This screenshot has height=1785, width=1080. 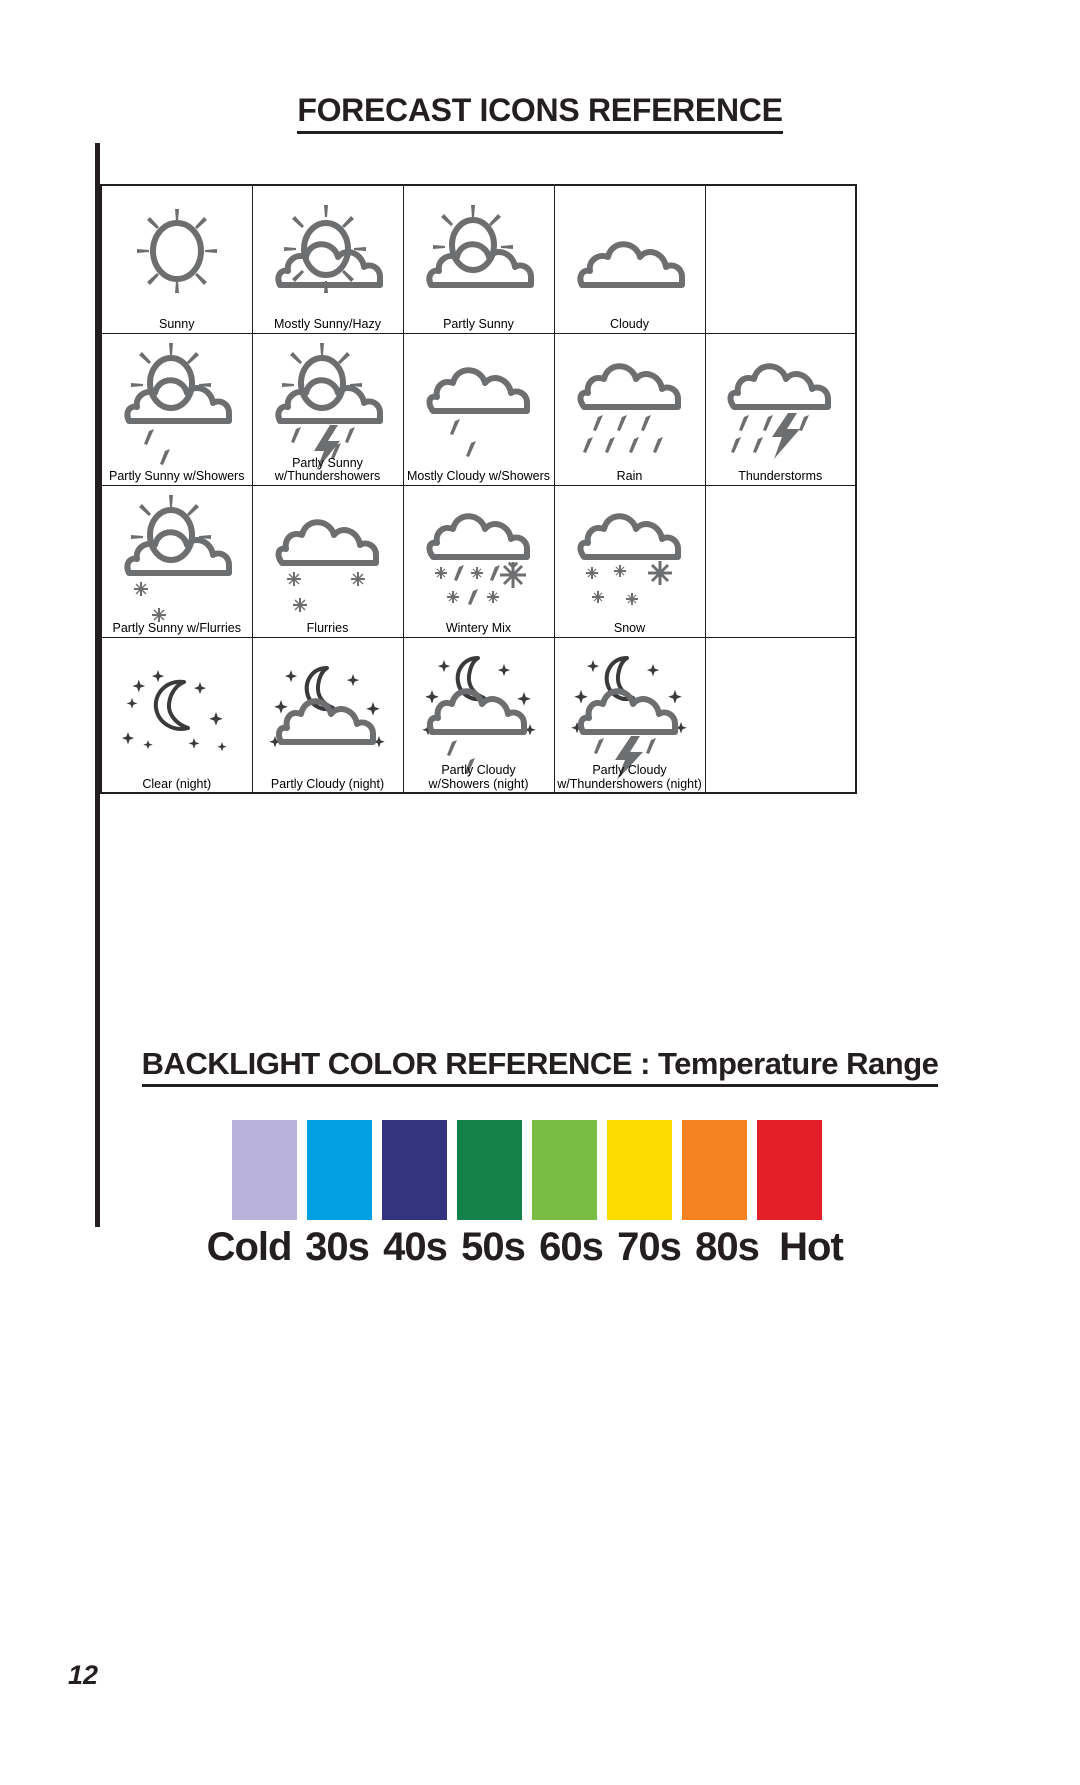 I want to click on icon-cell-mostly-sunny-hazy: Mostly Sunny/Hazy, so click(x=327, y=259).